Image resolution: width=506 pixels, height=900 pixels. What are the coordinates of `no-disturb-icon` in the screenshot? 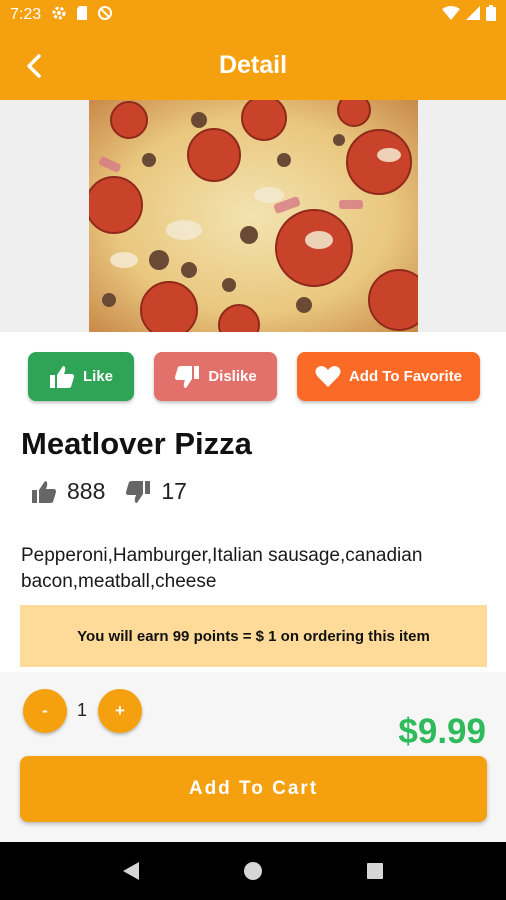 It's located at (105, 15).